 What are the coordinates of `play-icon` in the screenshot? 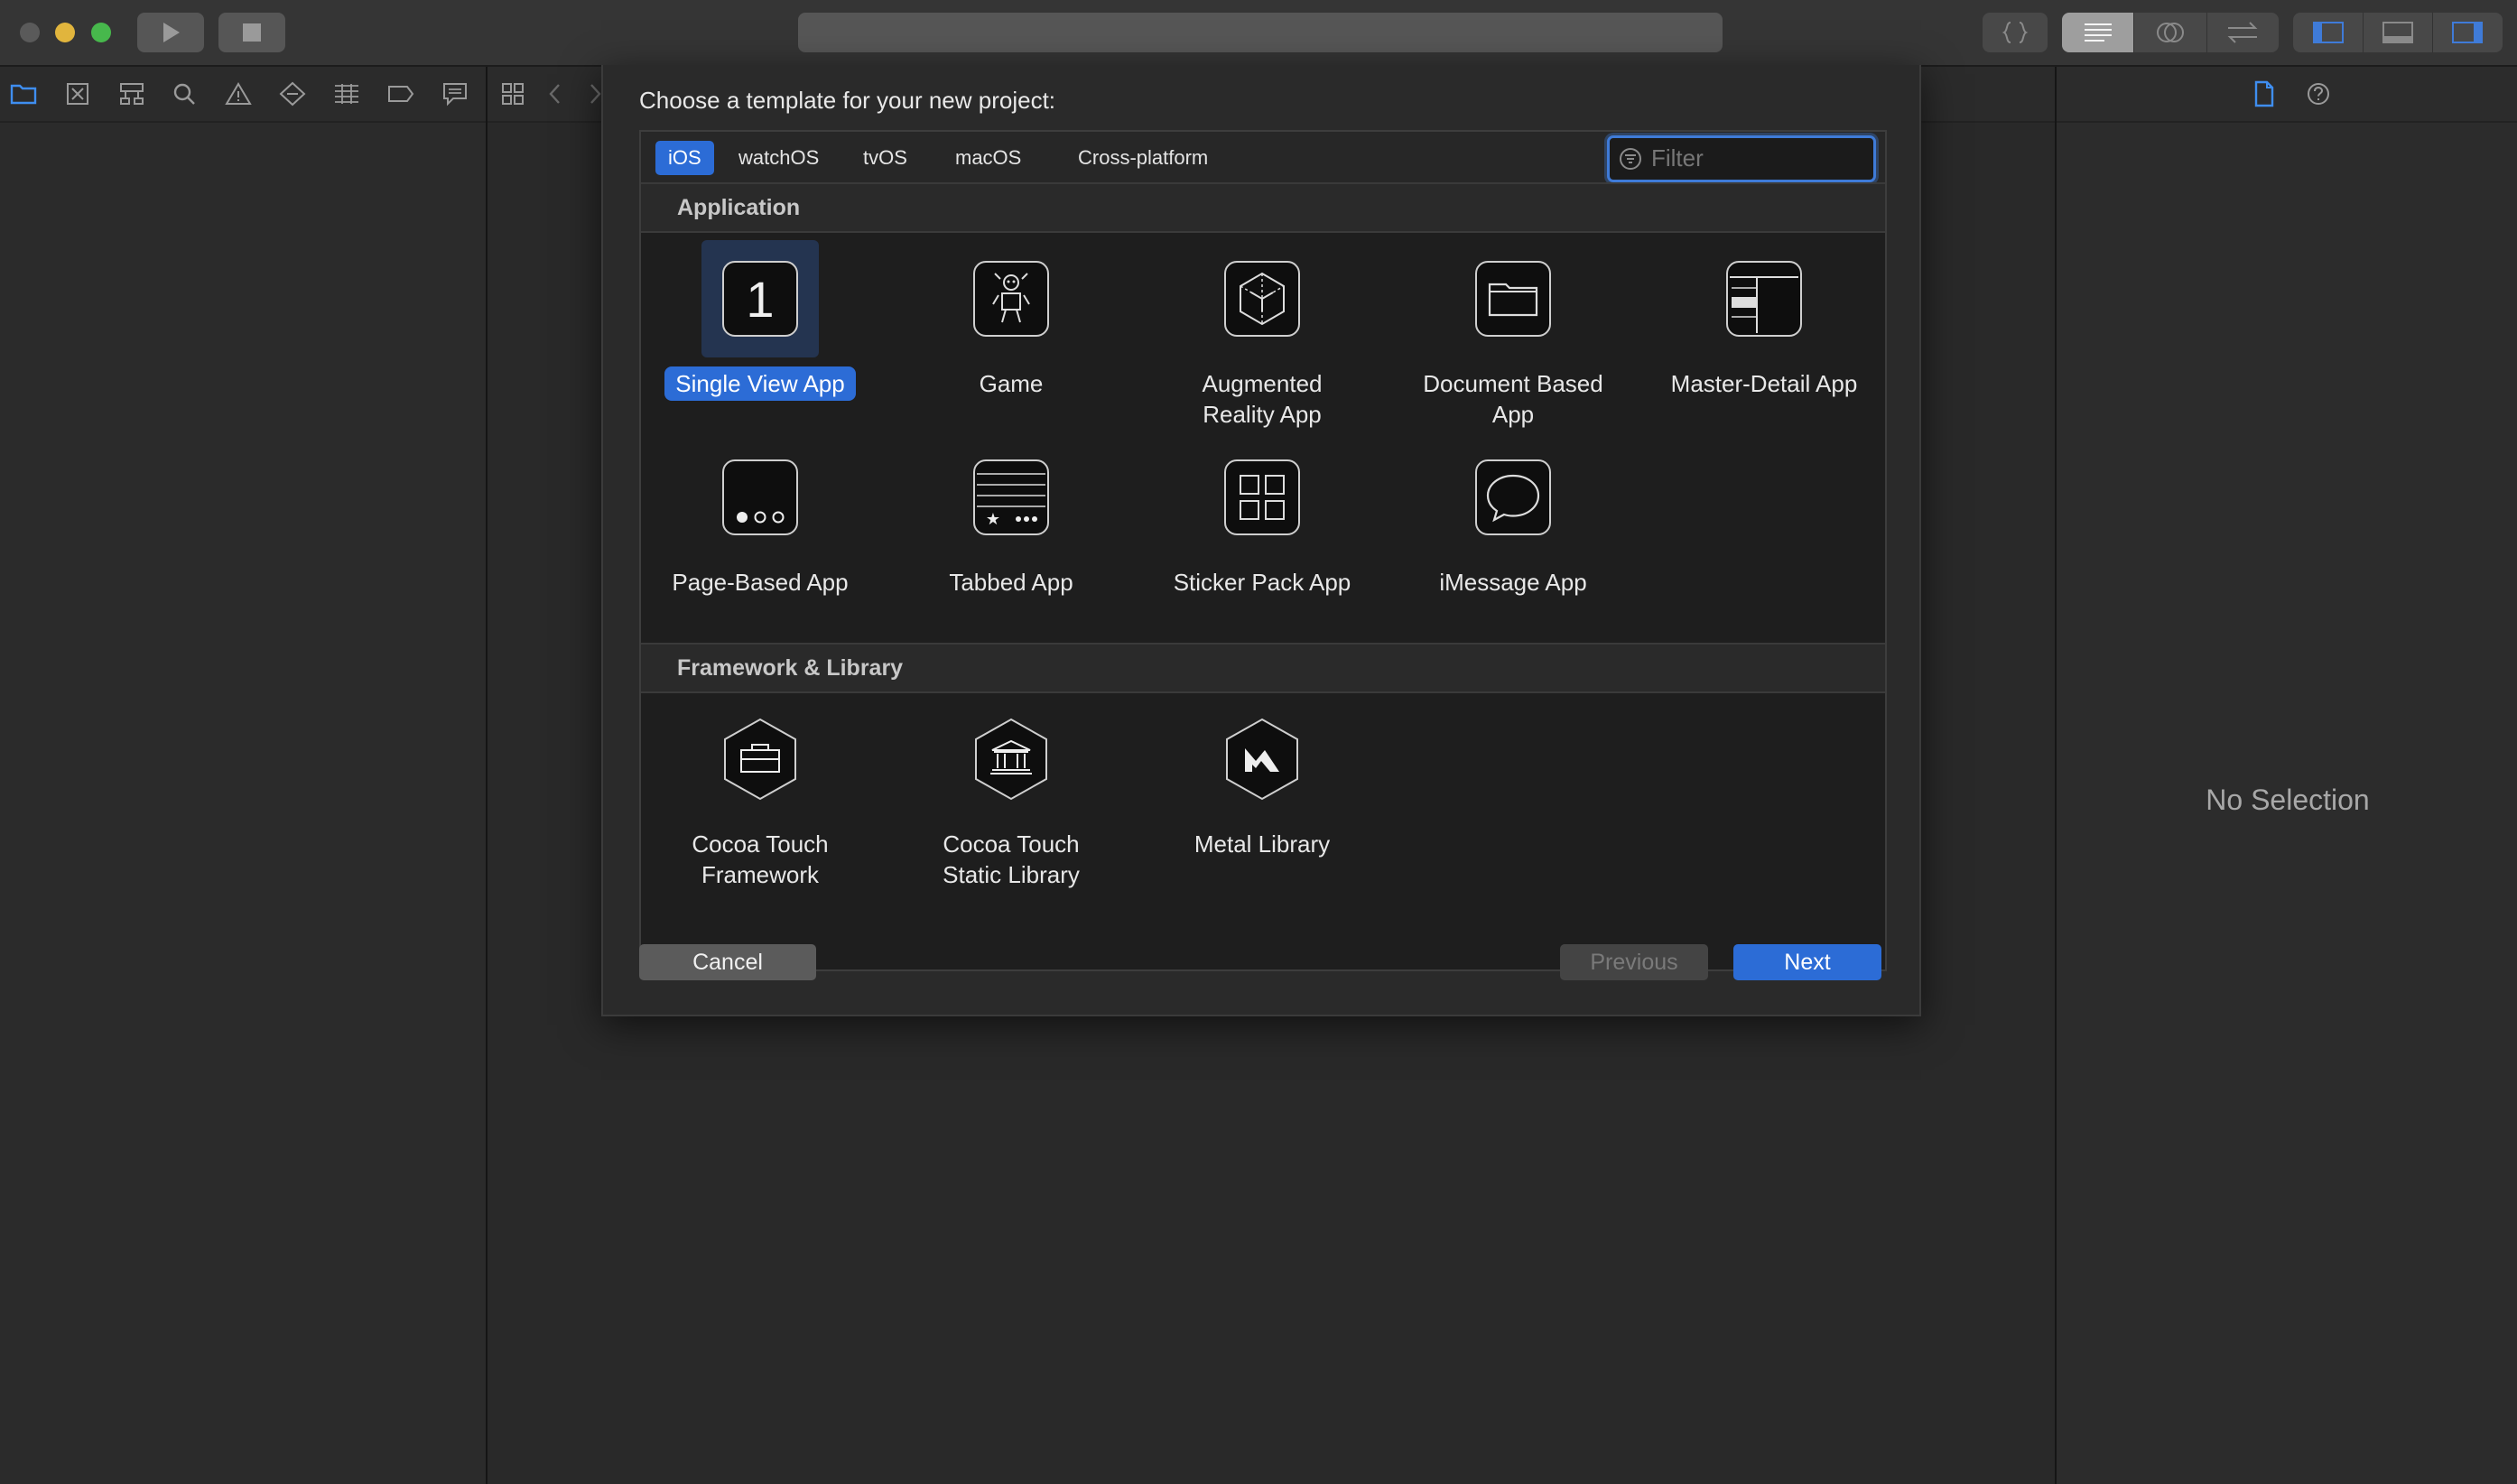 It's located at (171, 33).